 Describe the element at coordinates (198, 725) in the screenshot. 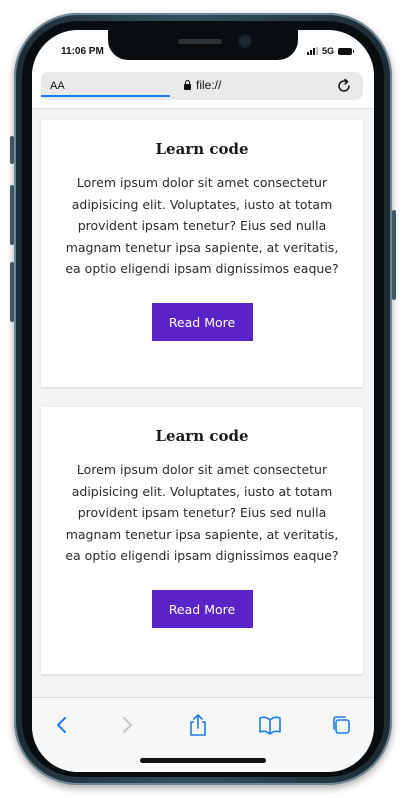

I see `share-icon` at that location.